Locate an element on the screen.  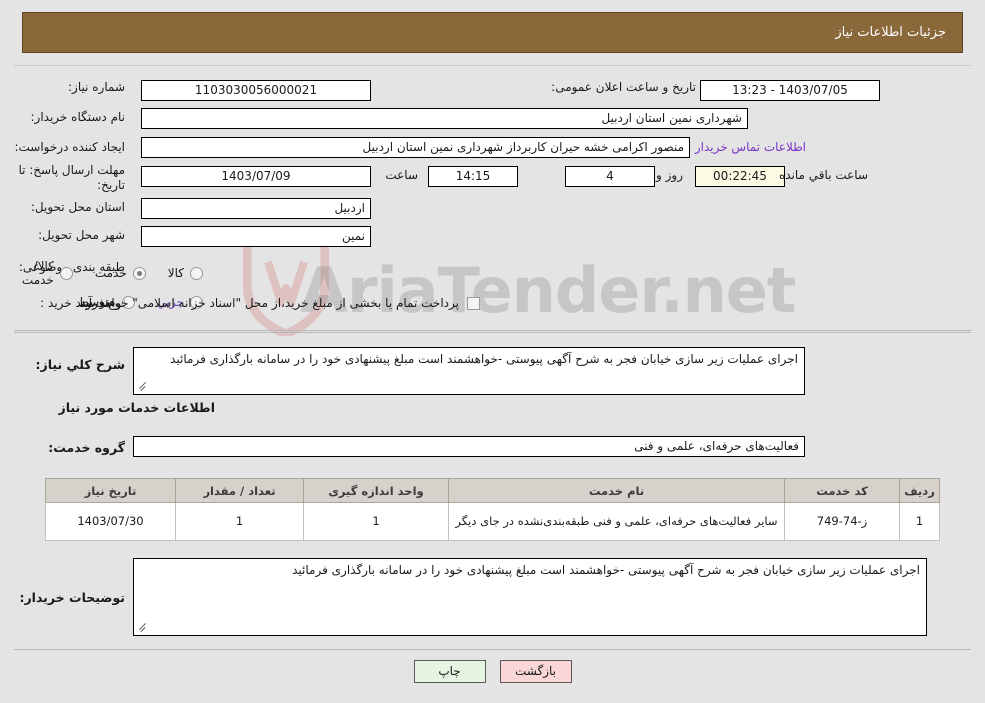
deadline-time-label: ساعت is located at coordinates (401, 175).